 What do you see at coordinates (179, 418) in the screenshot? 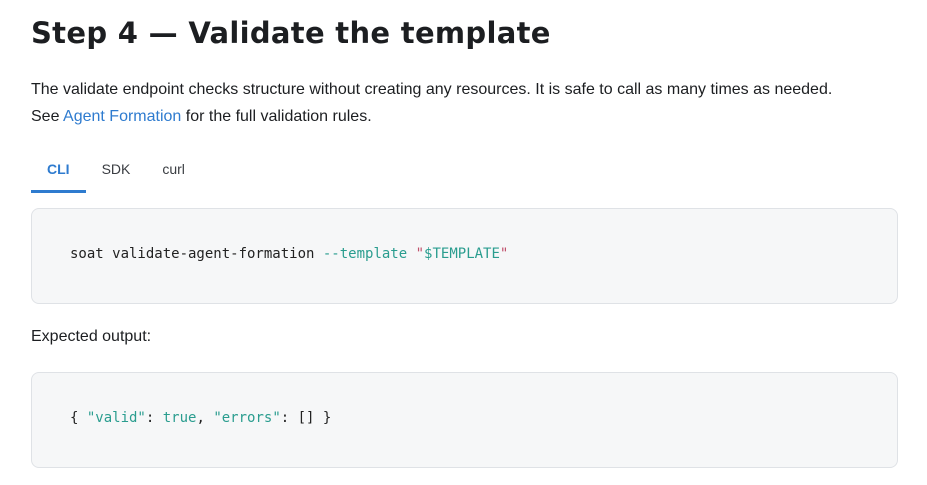
I see `output-value-true: true` at bounding box center [179, 418].